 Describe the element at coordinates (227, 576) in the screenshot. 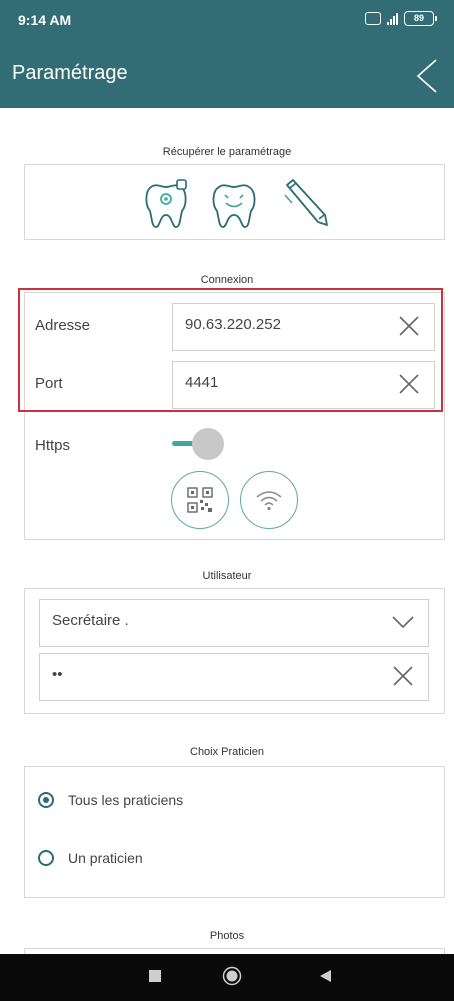

I see `section-title-utilisateur: Utilisateur` at that location.